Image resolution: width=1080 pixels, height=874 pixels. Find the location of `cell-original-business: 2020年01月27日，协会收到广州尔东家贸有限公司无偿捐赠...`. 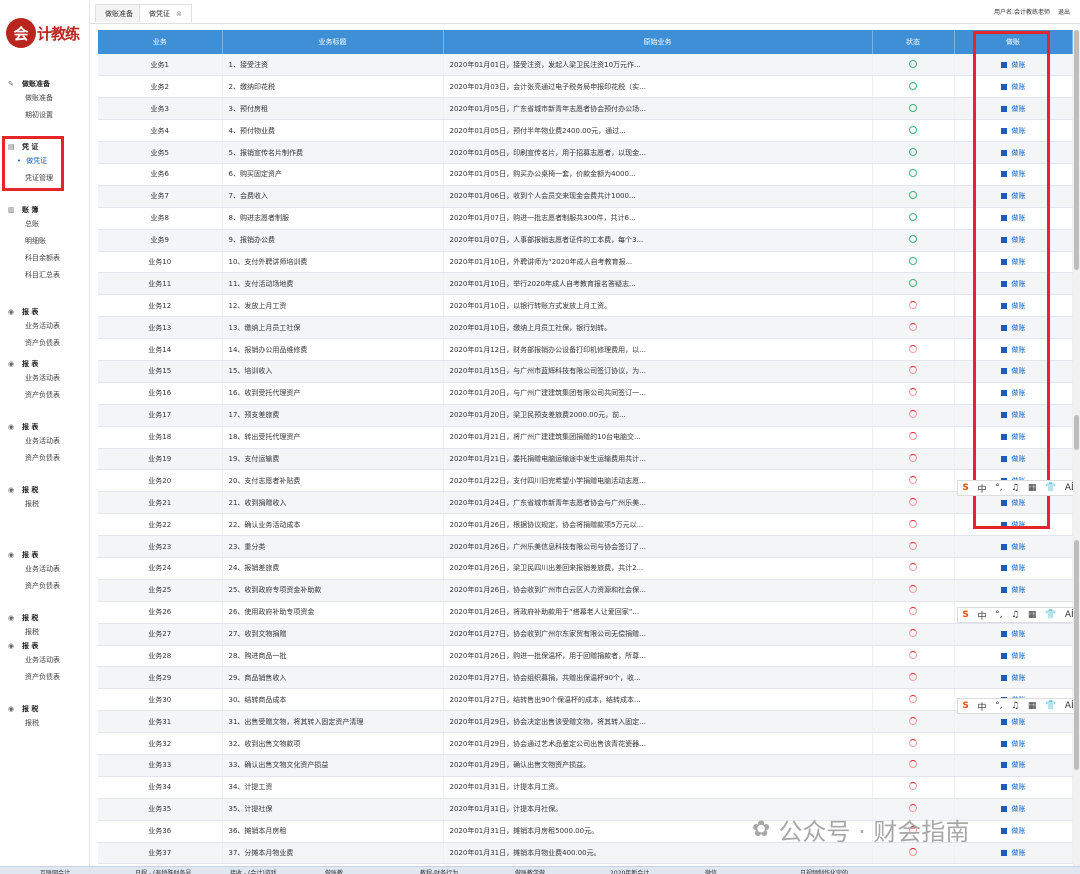

cell-original-business: 2020年01月27日，协会收到广州尔东家贸有限公司无偿捐赠... is located at coordinates (658, 634).